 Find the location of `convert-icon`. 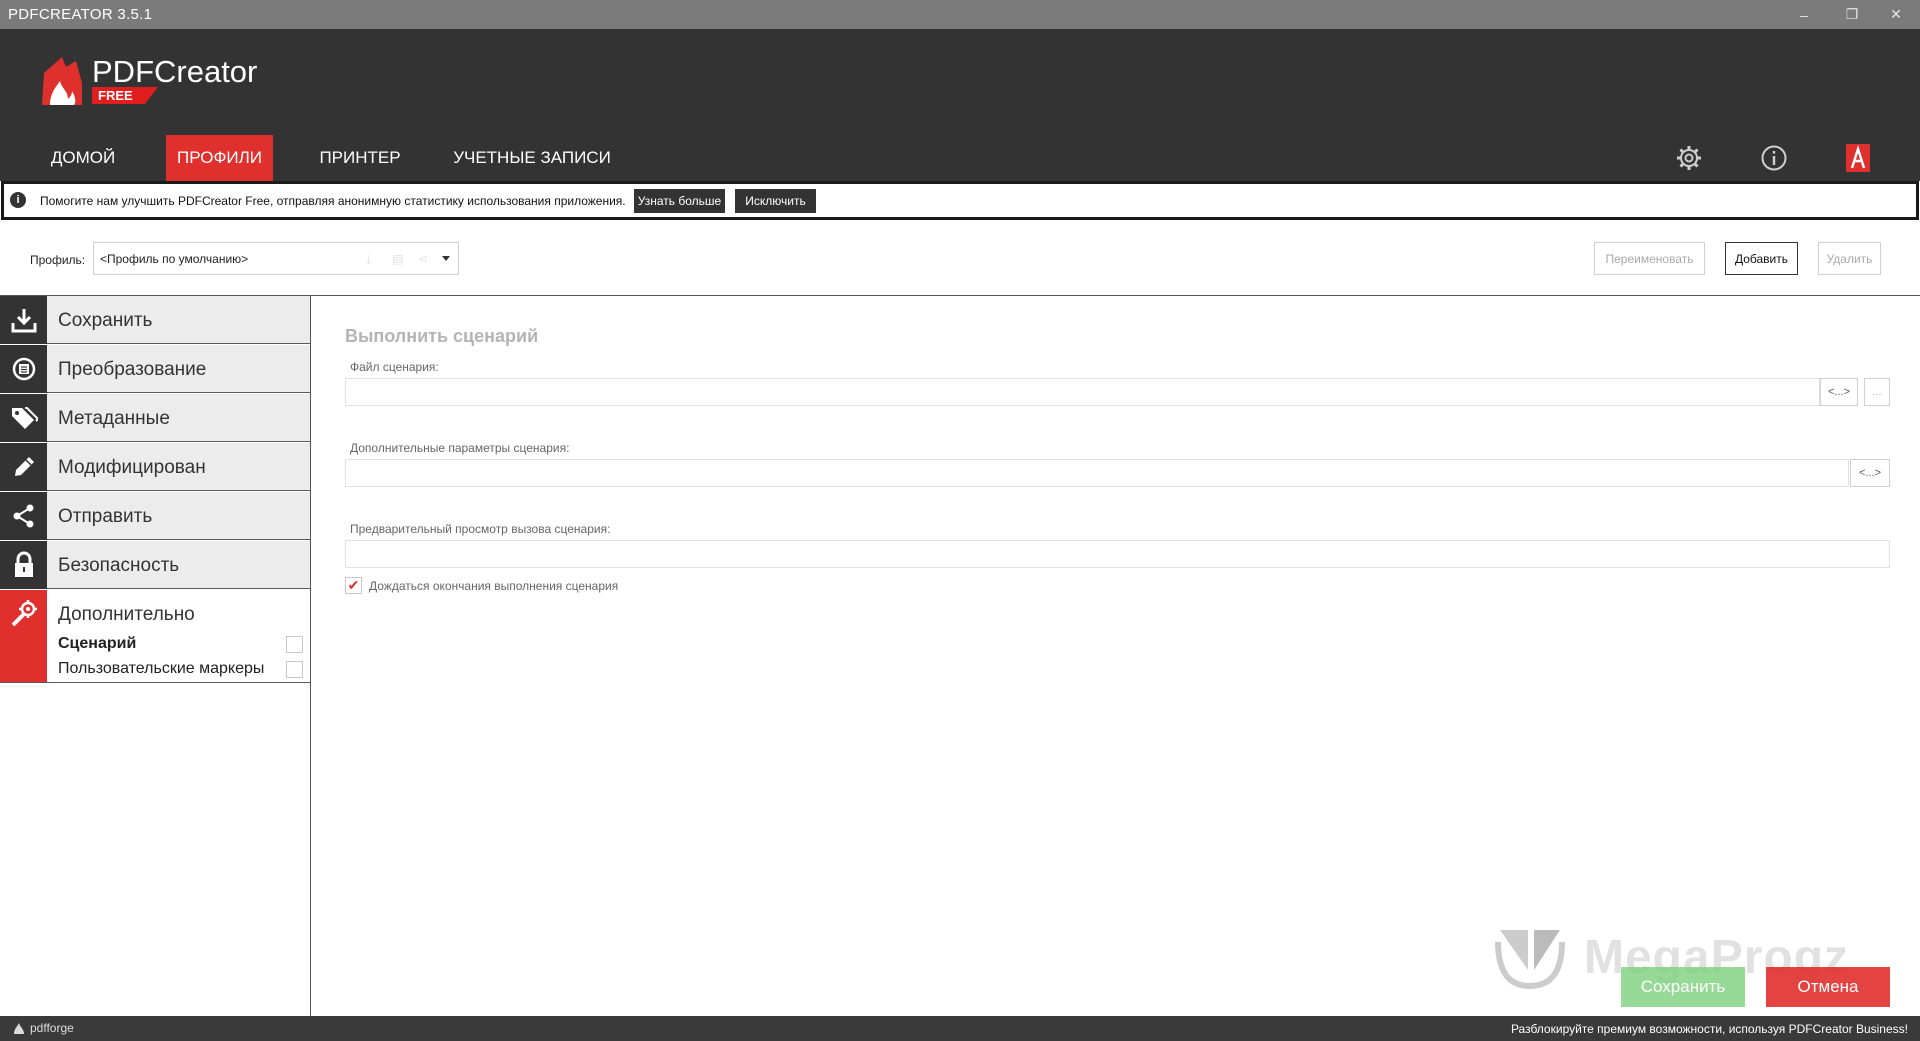

convert-icon is located at coordinates (23, 369).